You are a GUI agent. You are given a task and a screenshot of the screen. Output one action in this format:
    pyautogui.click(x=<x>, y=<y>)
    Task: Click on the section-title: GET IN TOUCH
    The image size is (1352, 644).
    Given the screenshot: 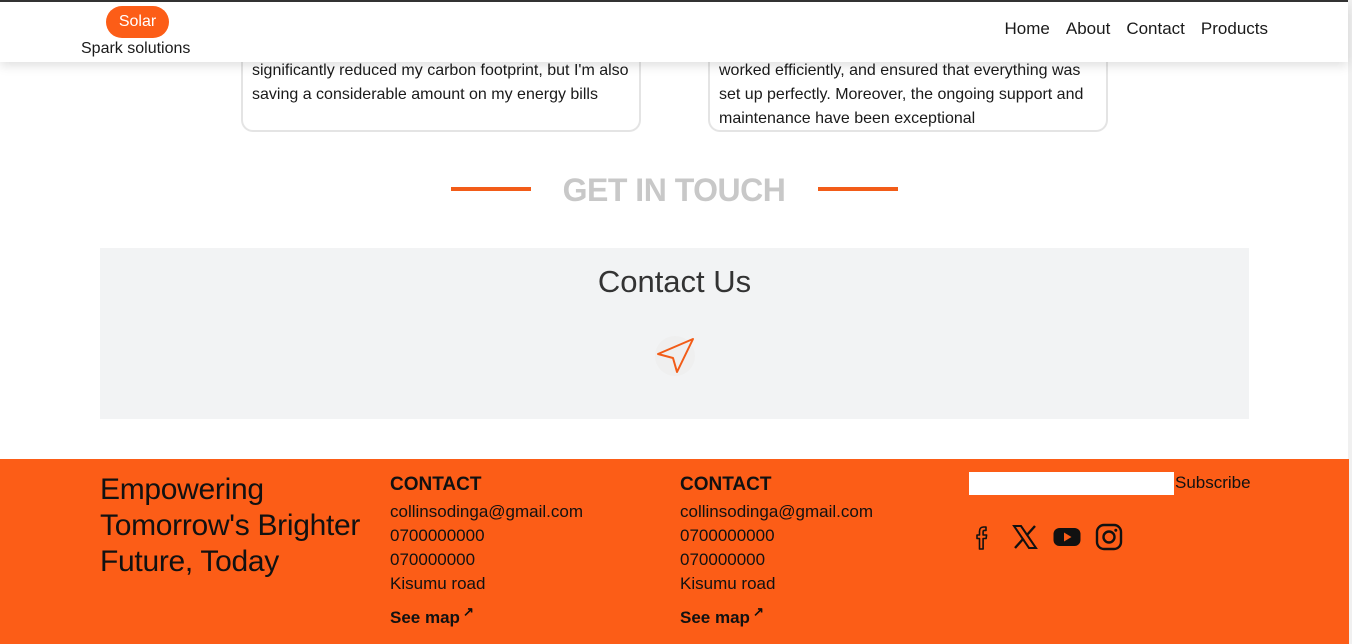 What is the action you would take?
    pyautogui.click(x=674, y=190)
    